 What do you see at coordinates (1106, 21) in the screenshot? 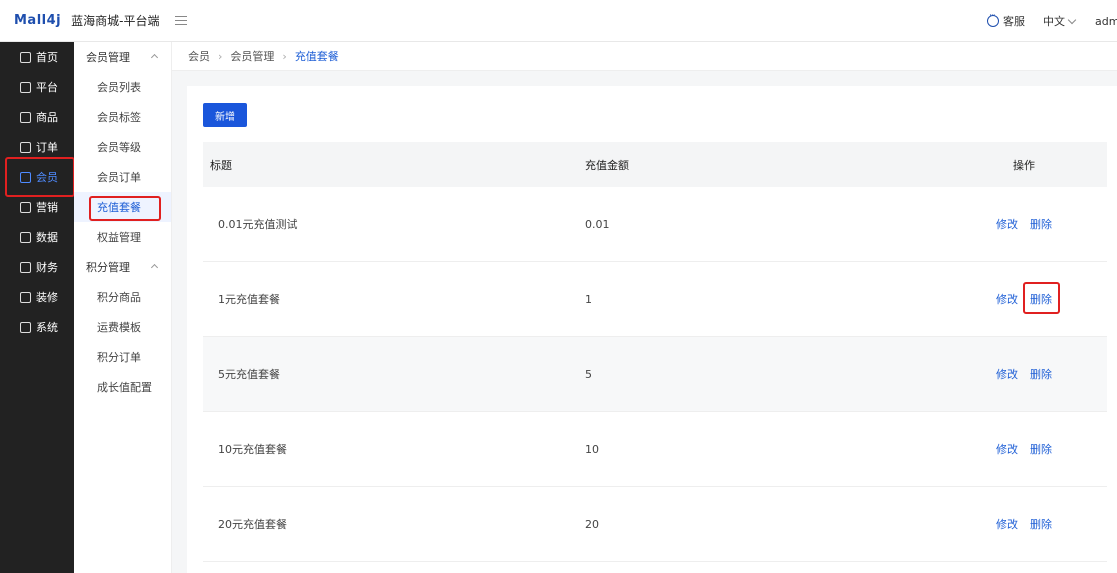
I see `user-menu: admin` at bounding box center [1106, 21].